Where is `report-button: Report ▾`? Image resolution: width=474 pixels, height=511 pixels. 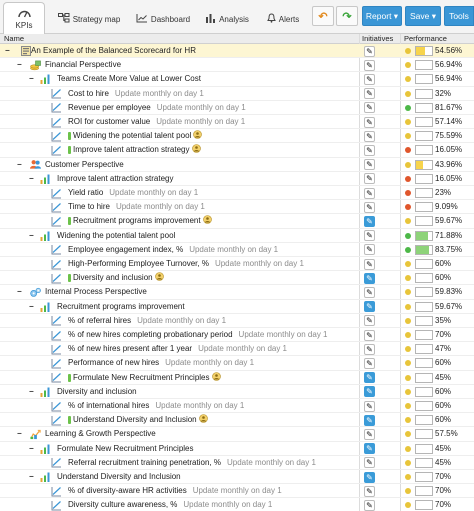
report-button: Report ▾ is located at coordinates (382, 16).